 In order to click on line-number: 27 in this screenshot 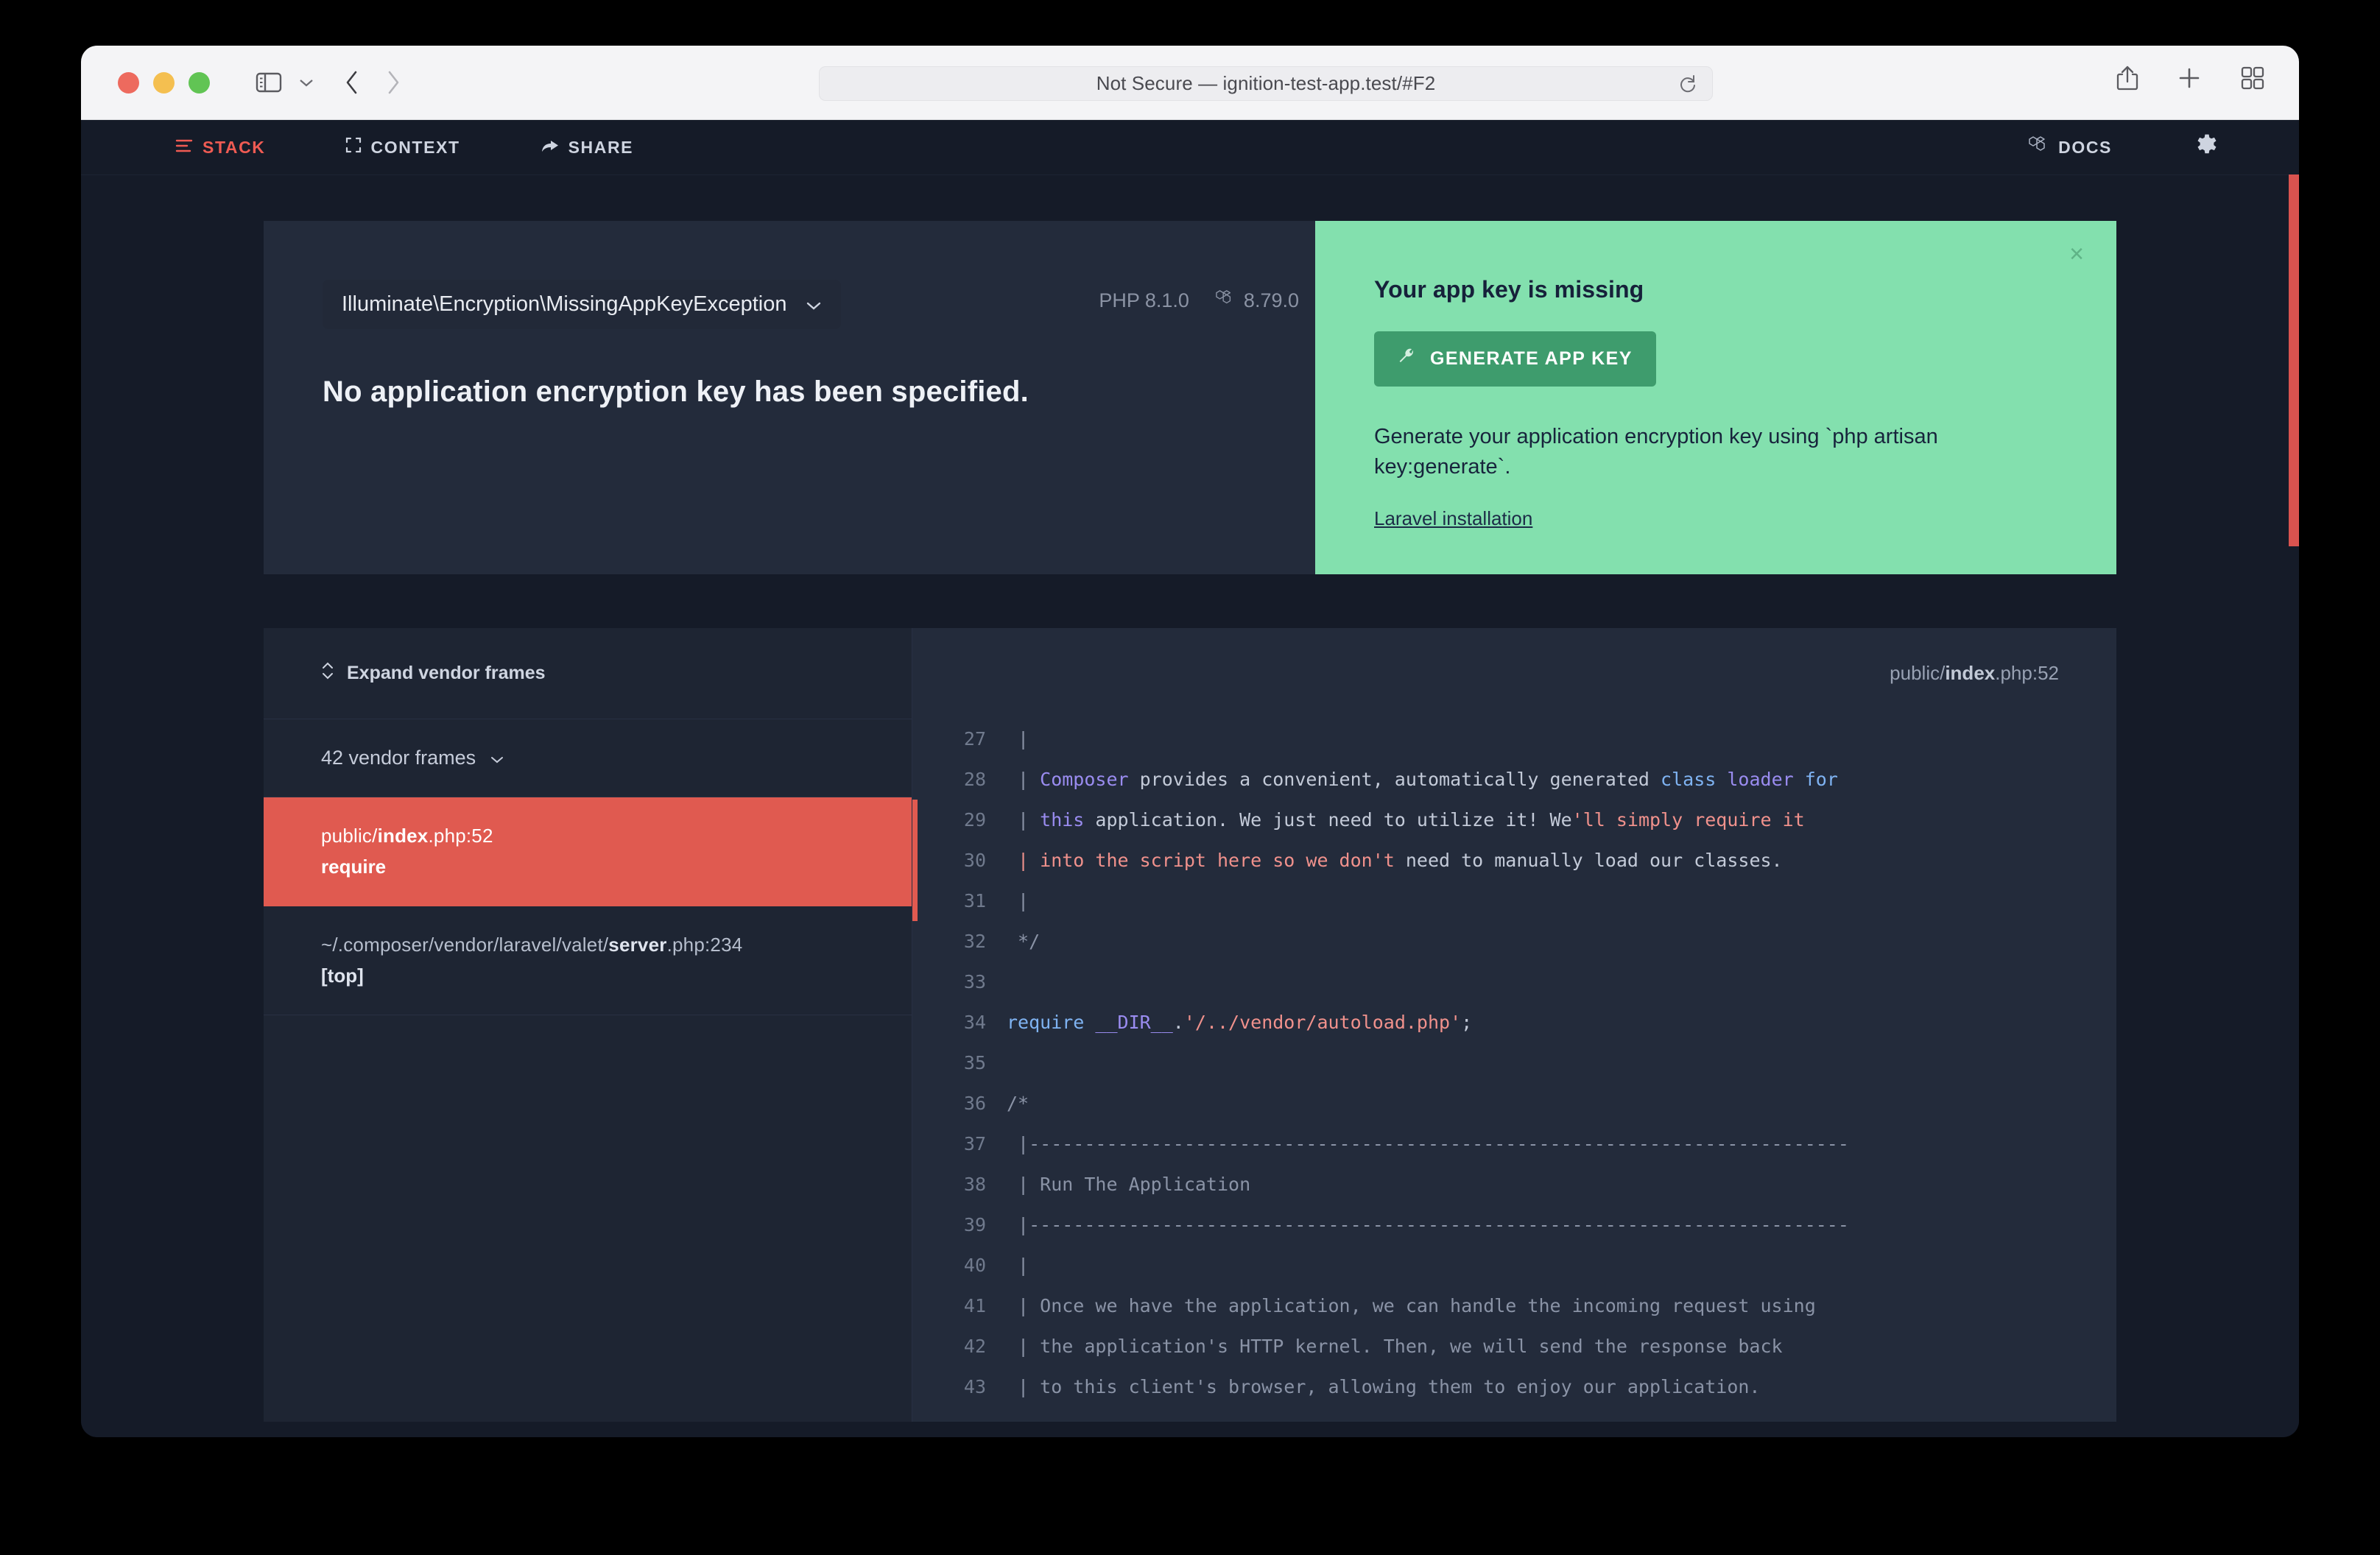, I will do `click(974, 739)`.